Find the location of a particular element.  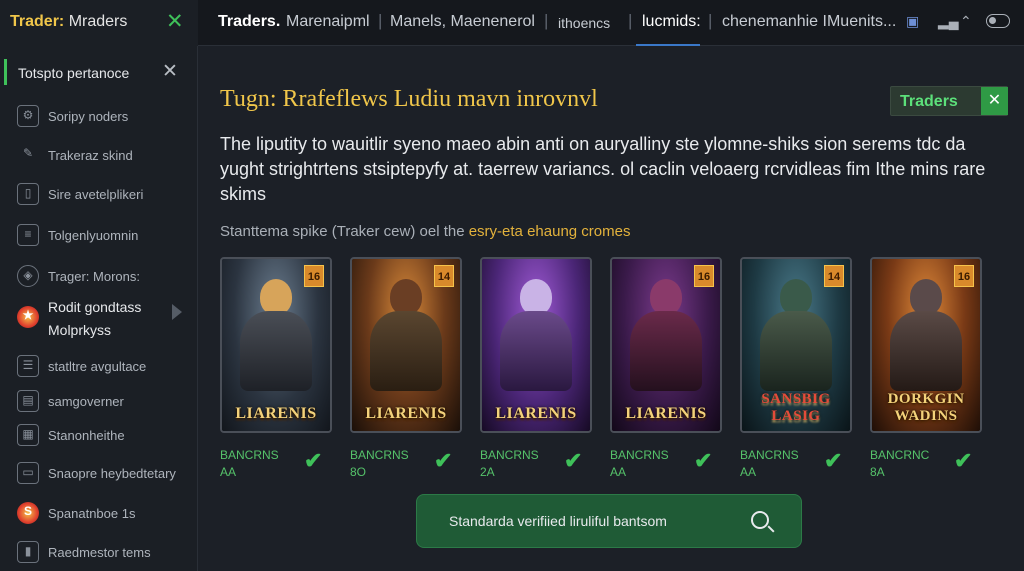

sidebar-item-sire-avetelplikeri: ▯ Sire avetelplikeri is located at coordinates (99, 194).